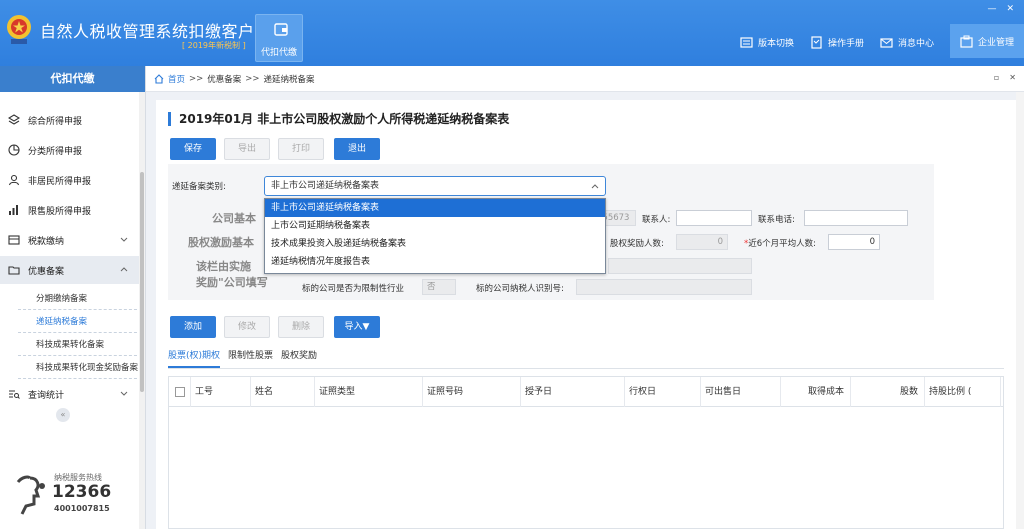 The width and height of the screenshot is (1024, 529). I want to click on tax-emblem-icon, so click(19, 29).